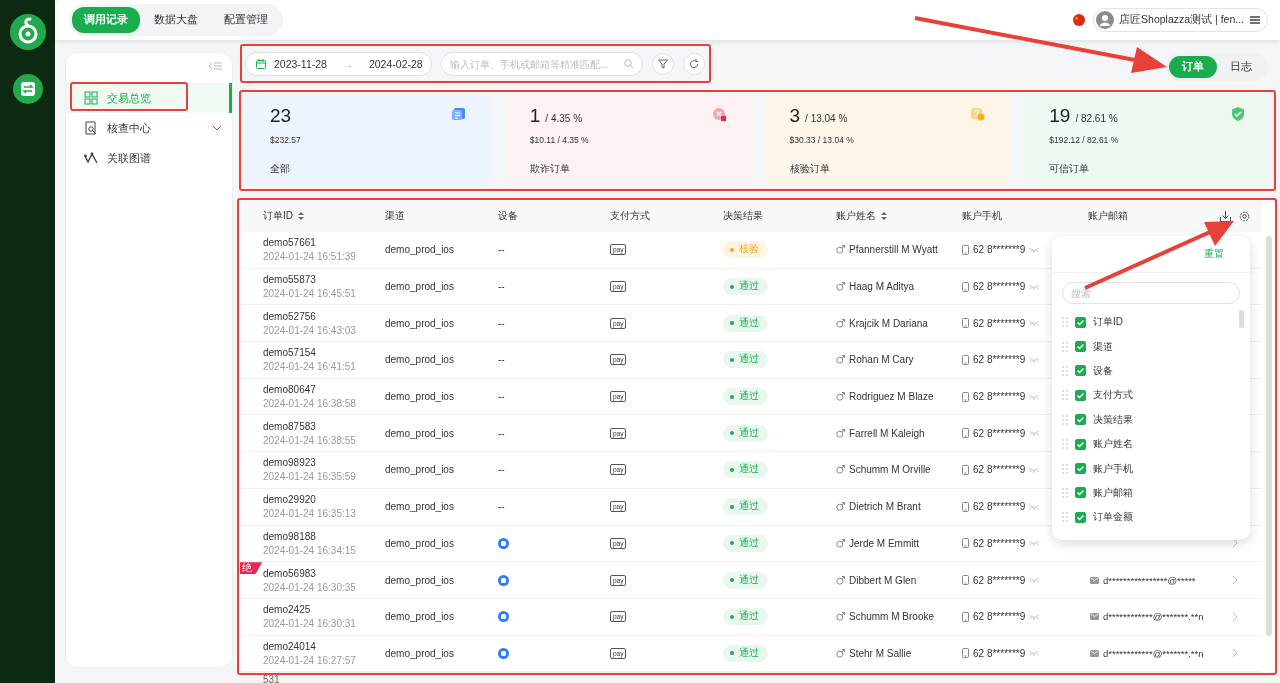 The height and width of the screenshot is (683, 1280). I want to click on column-header: 账户姓名, so click(856, 216).